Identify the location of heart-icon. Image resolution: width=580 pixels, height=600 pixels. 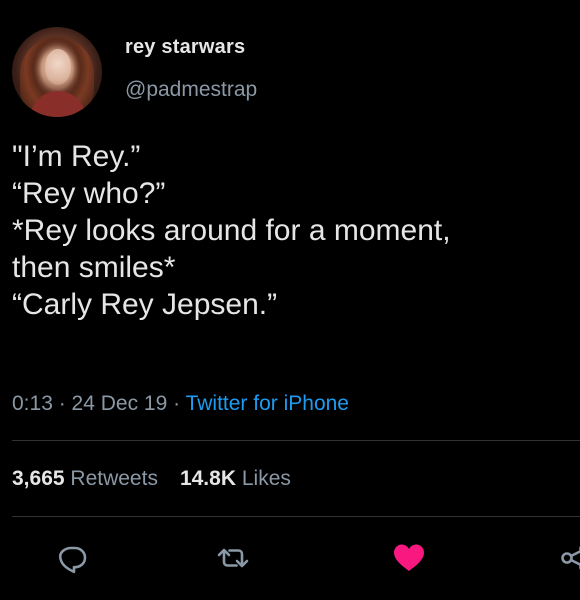
(409, 557).